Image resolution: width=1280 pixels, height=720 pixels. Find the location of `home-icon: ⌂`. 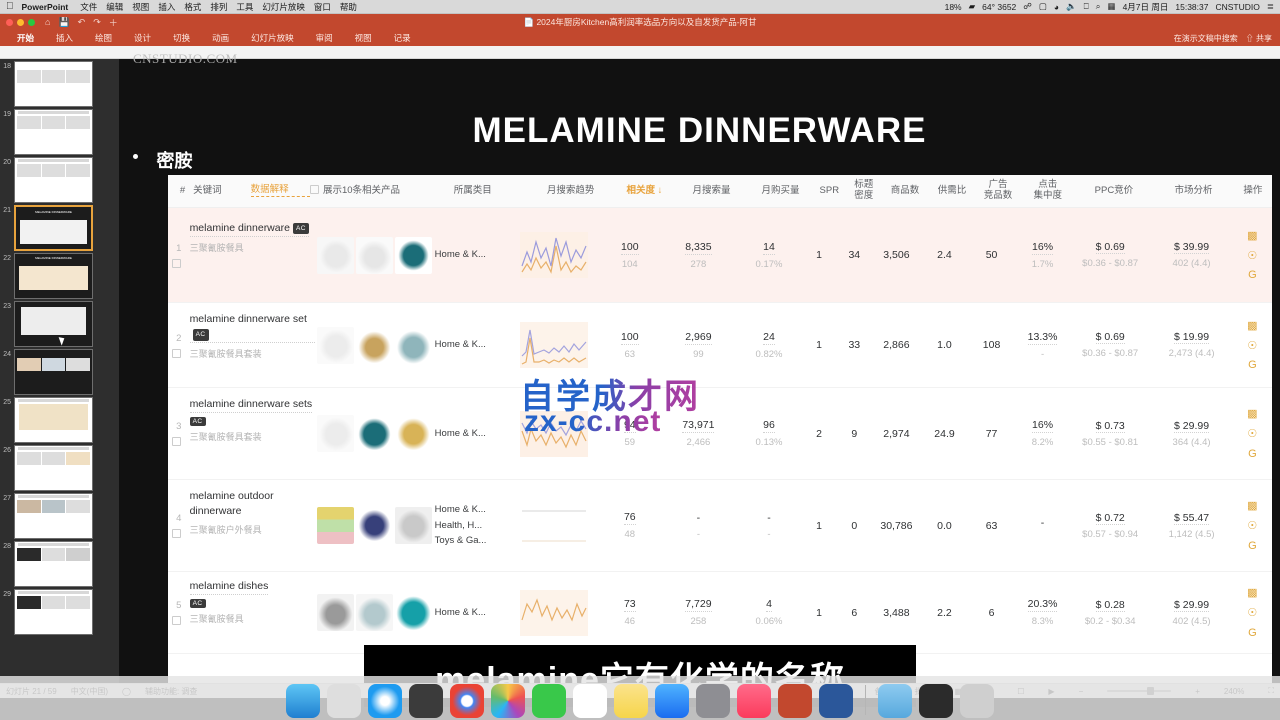

home-icon: ⌂ is located at coordinates (47, 22).